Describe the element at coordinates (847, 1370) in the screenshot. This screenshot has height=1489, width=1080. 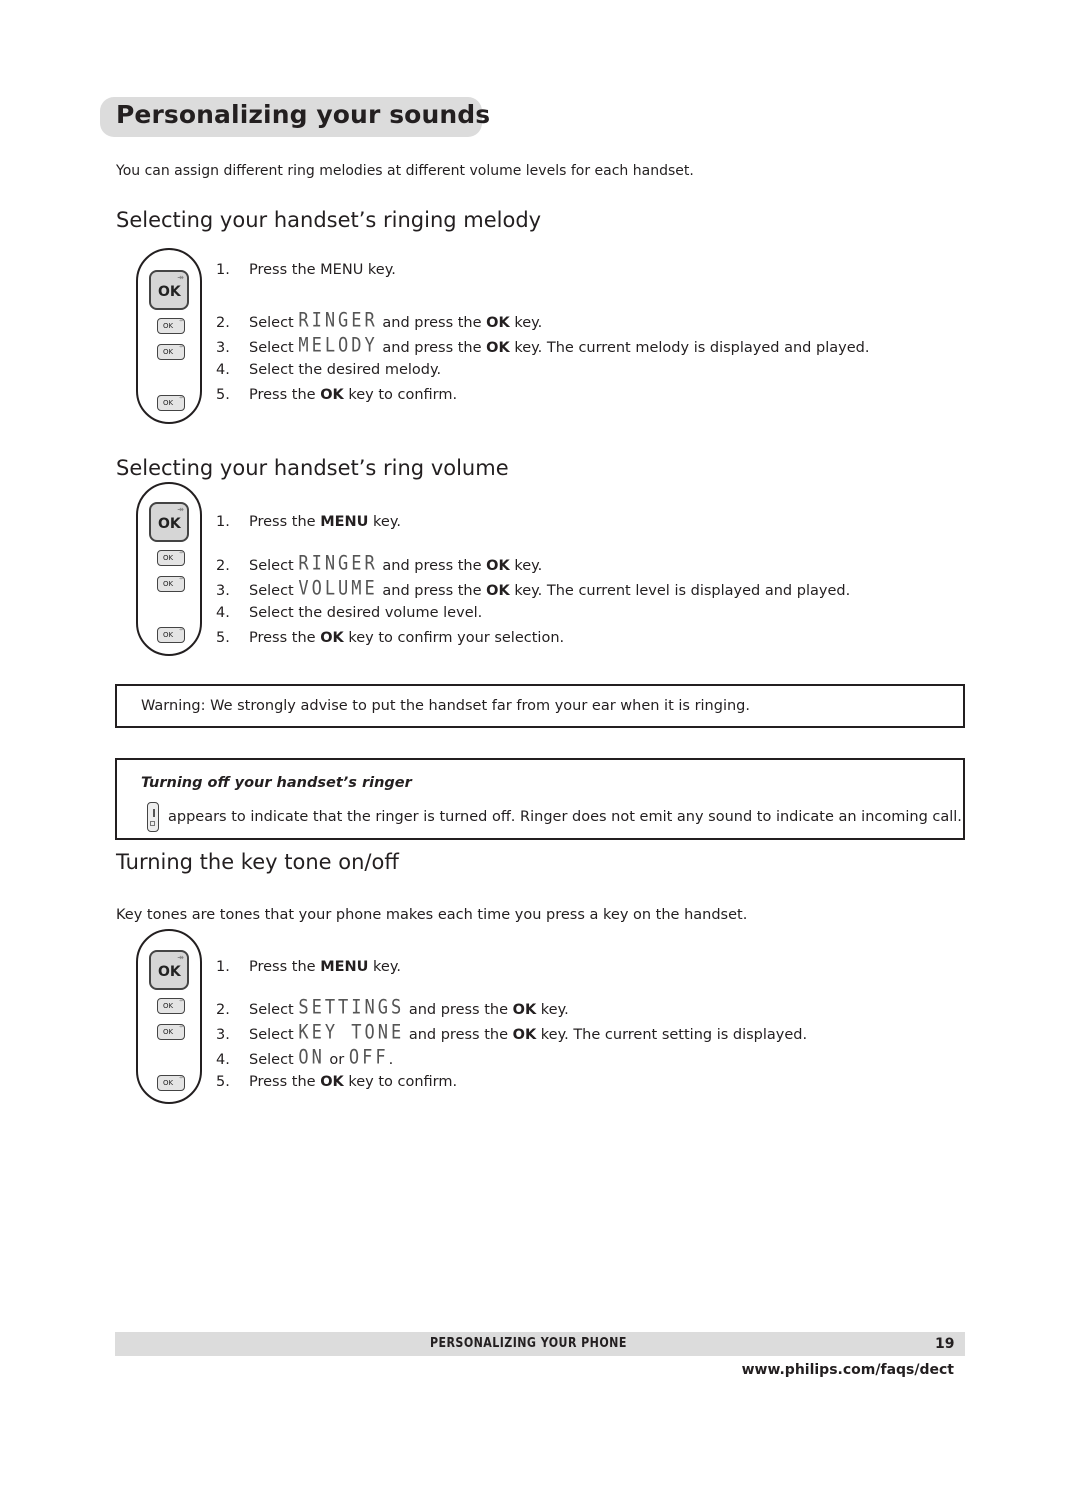
I see `footer-url: www.philips.com/faqs/dect` at that location.